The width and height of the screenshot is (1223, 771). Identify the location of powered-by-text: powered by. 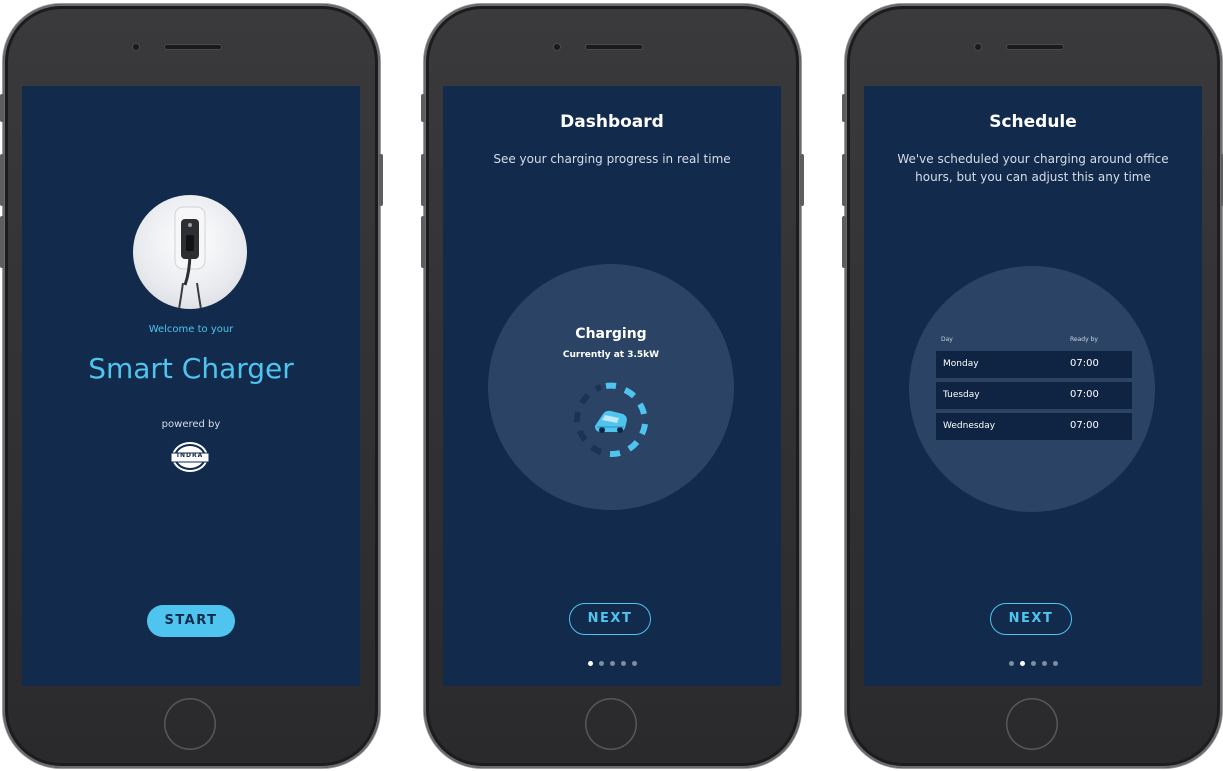
(191, 424).